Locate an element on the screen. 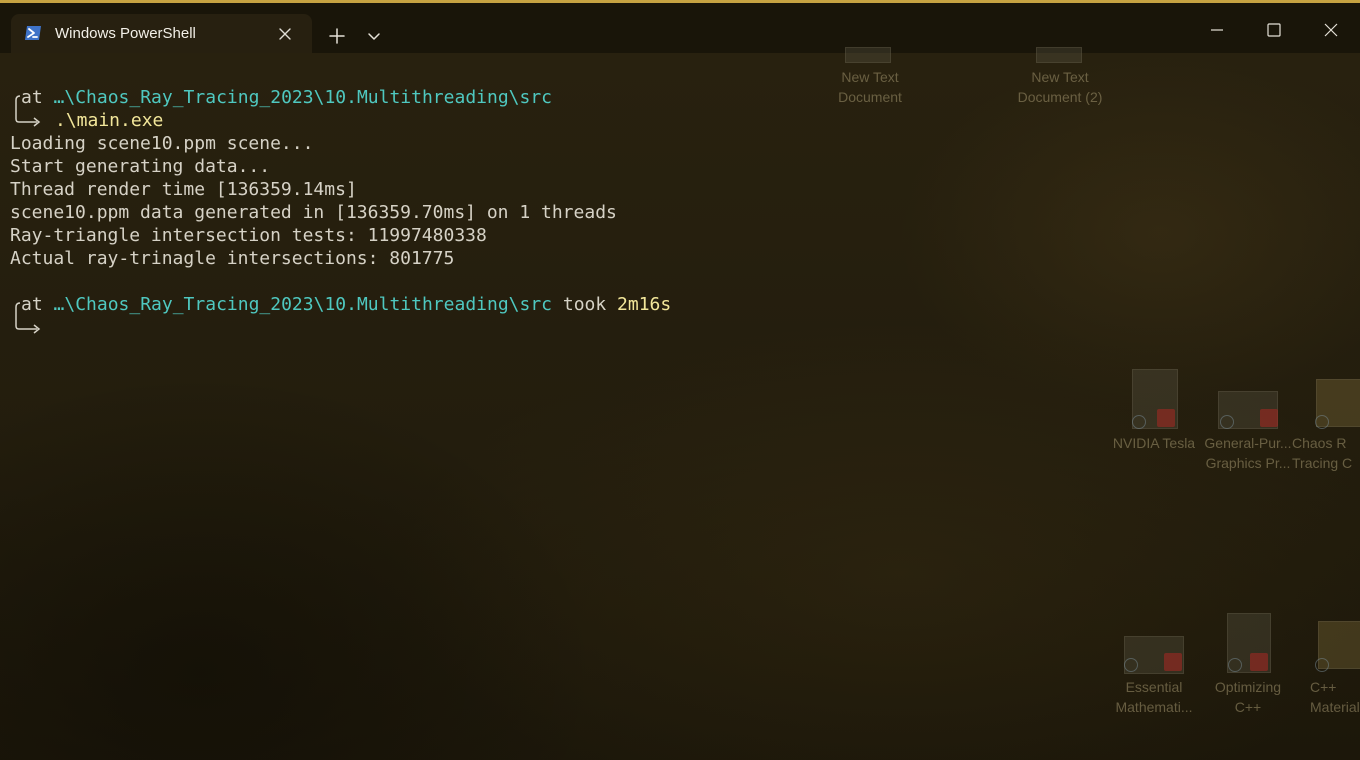  maximize-button is located at coordinates (1274, 30).